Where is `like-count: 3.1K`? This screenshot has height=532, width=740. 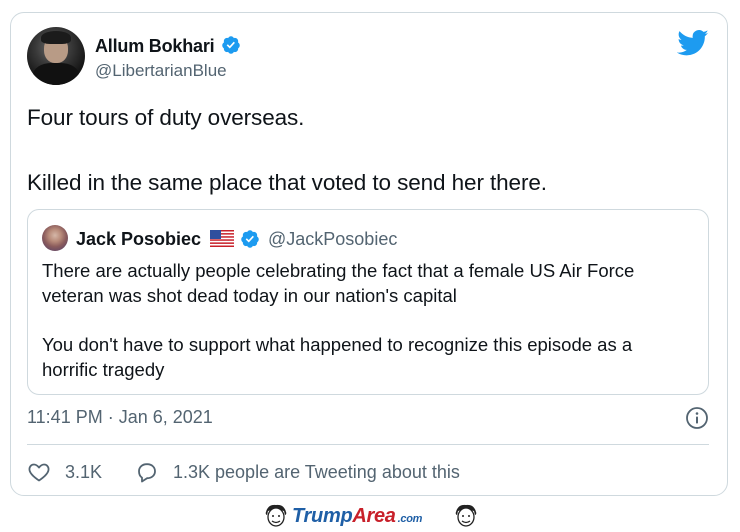 like-count: 3.1K is located at coordinates (84, 471).